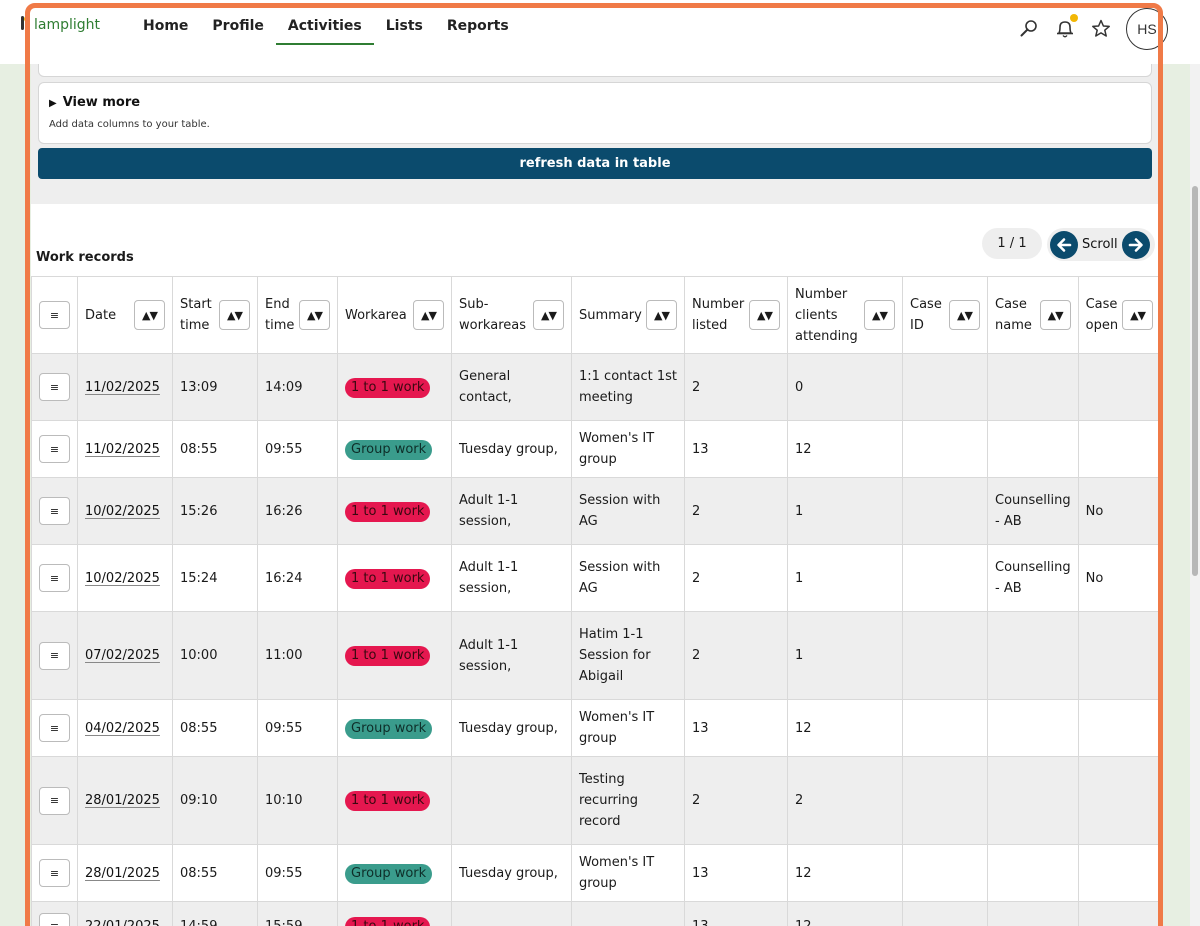 The image size is (1200, 926). I want to click on record-date-link: 07/02/2025, so click(122, 655).